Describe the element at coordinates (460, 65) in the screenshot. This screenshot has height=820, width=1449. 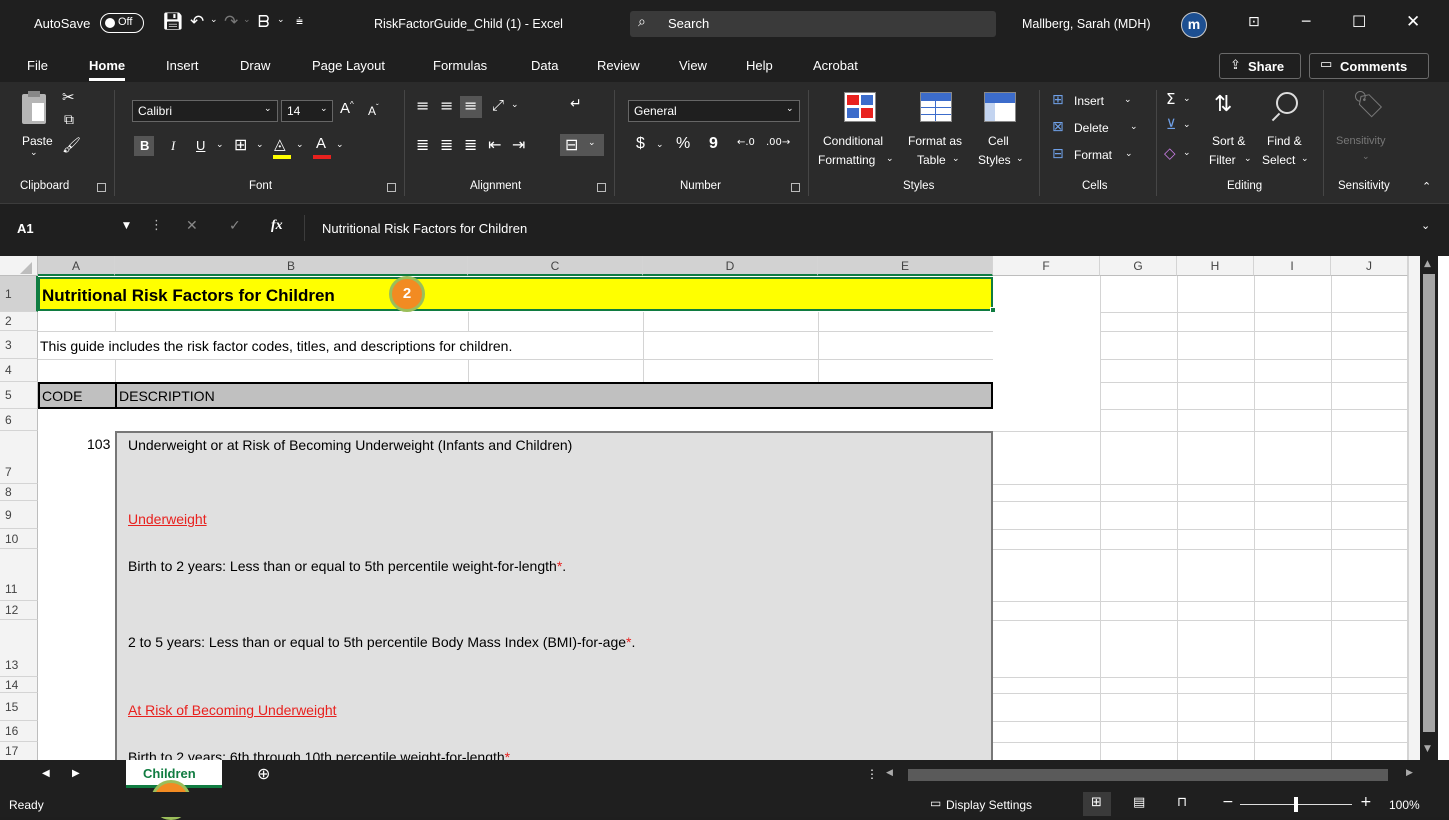
I see `menu-formulas: Formulas` at that location.